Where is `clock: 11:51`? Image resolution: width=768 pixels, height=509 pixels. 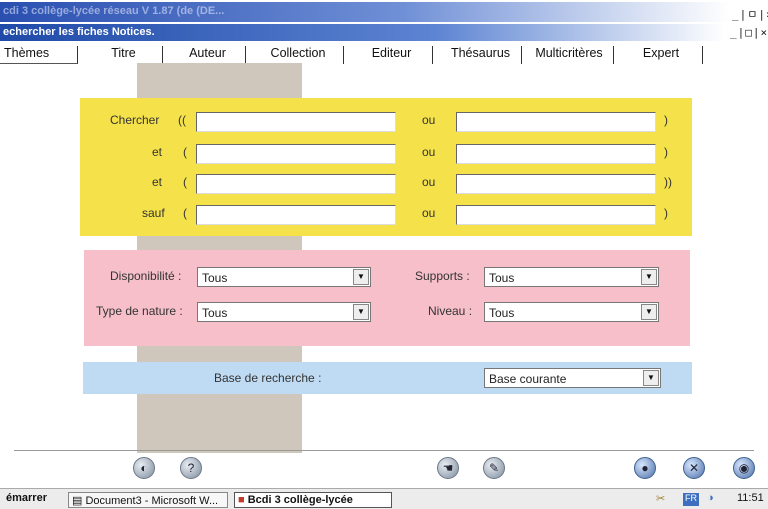 clock: 11:51 is located at coordinates (750, 498).